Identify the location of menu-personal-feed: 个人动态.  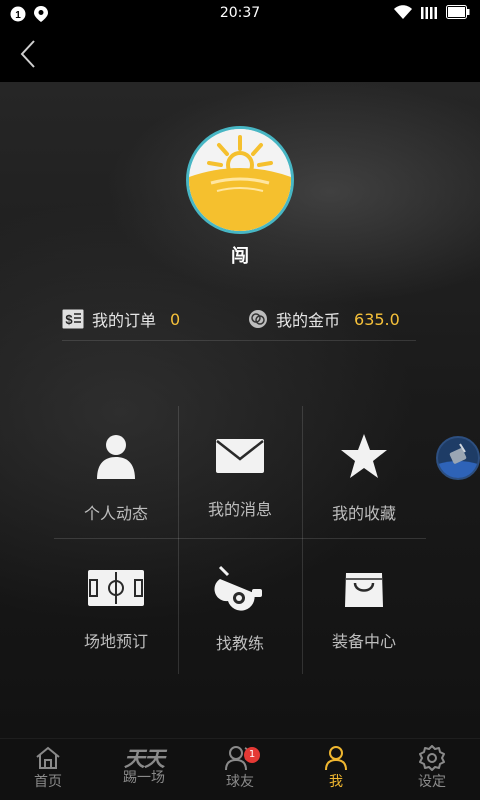
(116, 491).